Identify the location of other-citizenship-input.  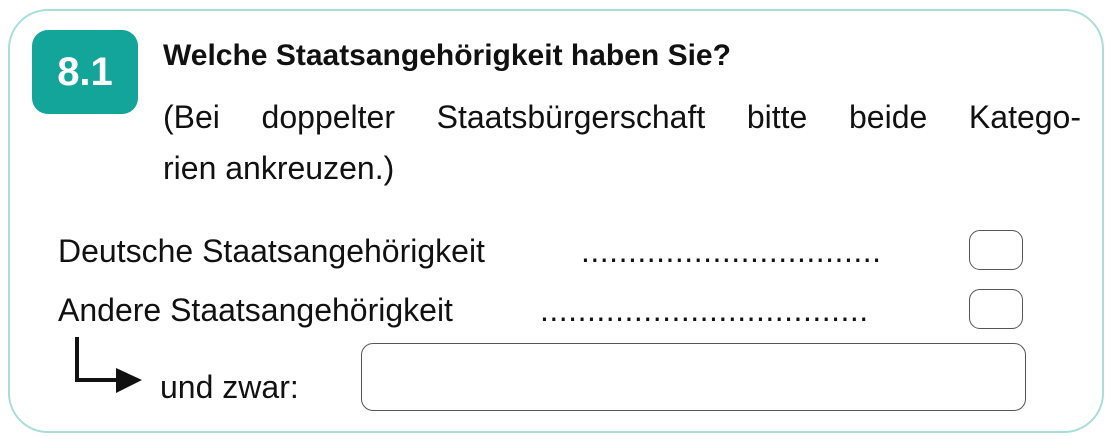
(693, 377).